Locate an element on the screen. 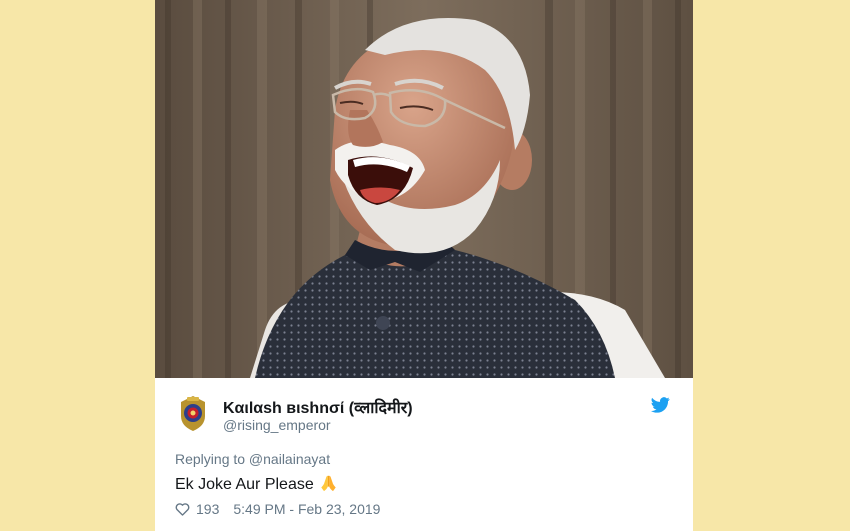 This screenshot has width=850, height=531. tweet-timestamp: 5:49 PM - Feb 23, 2019 is located at coordinates (306, 509).